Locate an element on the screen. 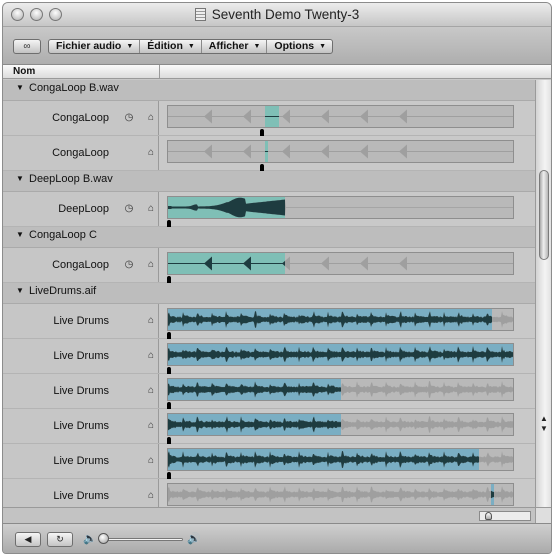 The height and width of the screenshot is (556, 554). volume-slider is located at coordinates (143, 539).